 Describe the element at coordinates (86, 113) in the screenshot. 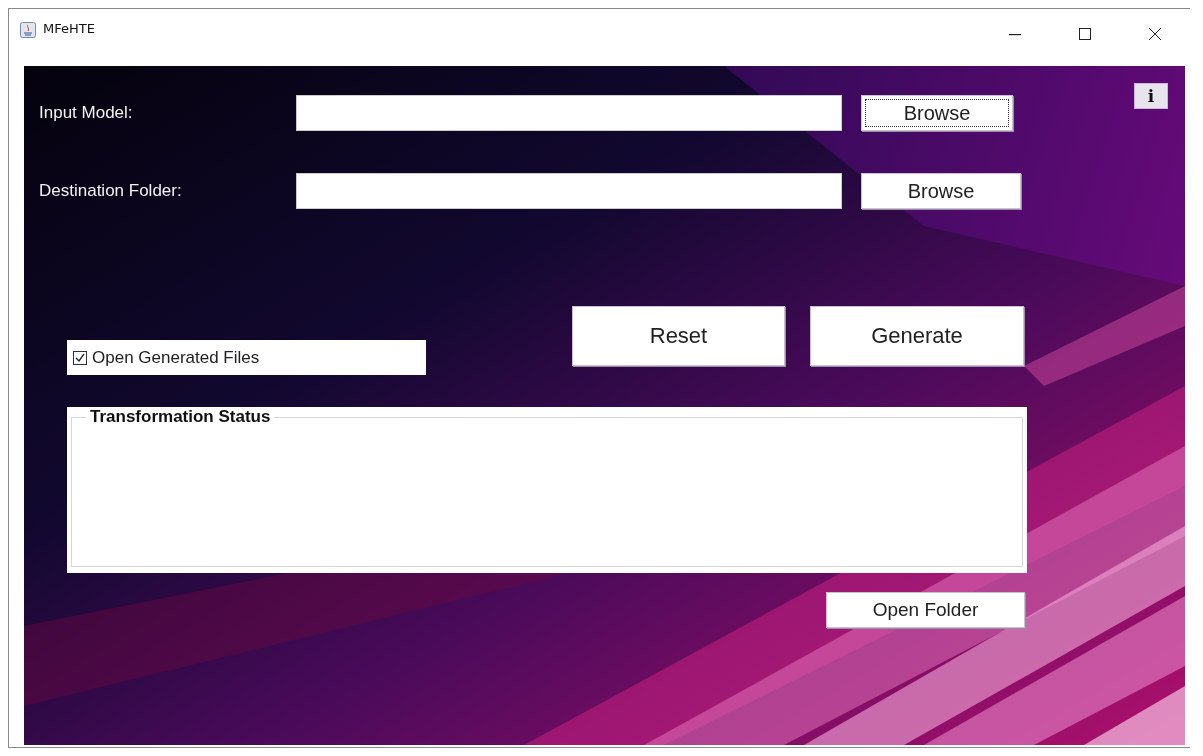

I see `field-label: Input Model:` at that location.